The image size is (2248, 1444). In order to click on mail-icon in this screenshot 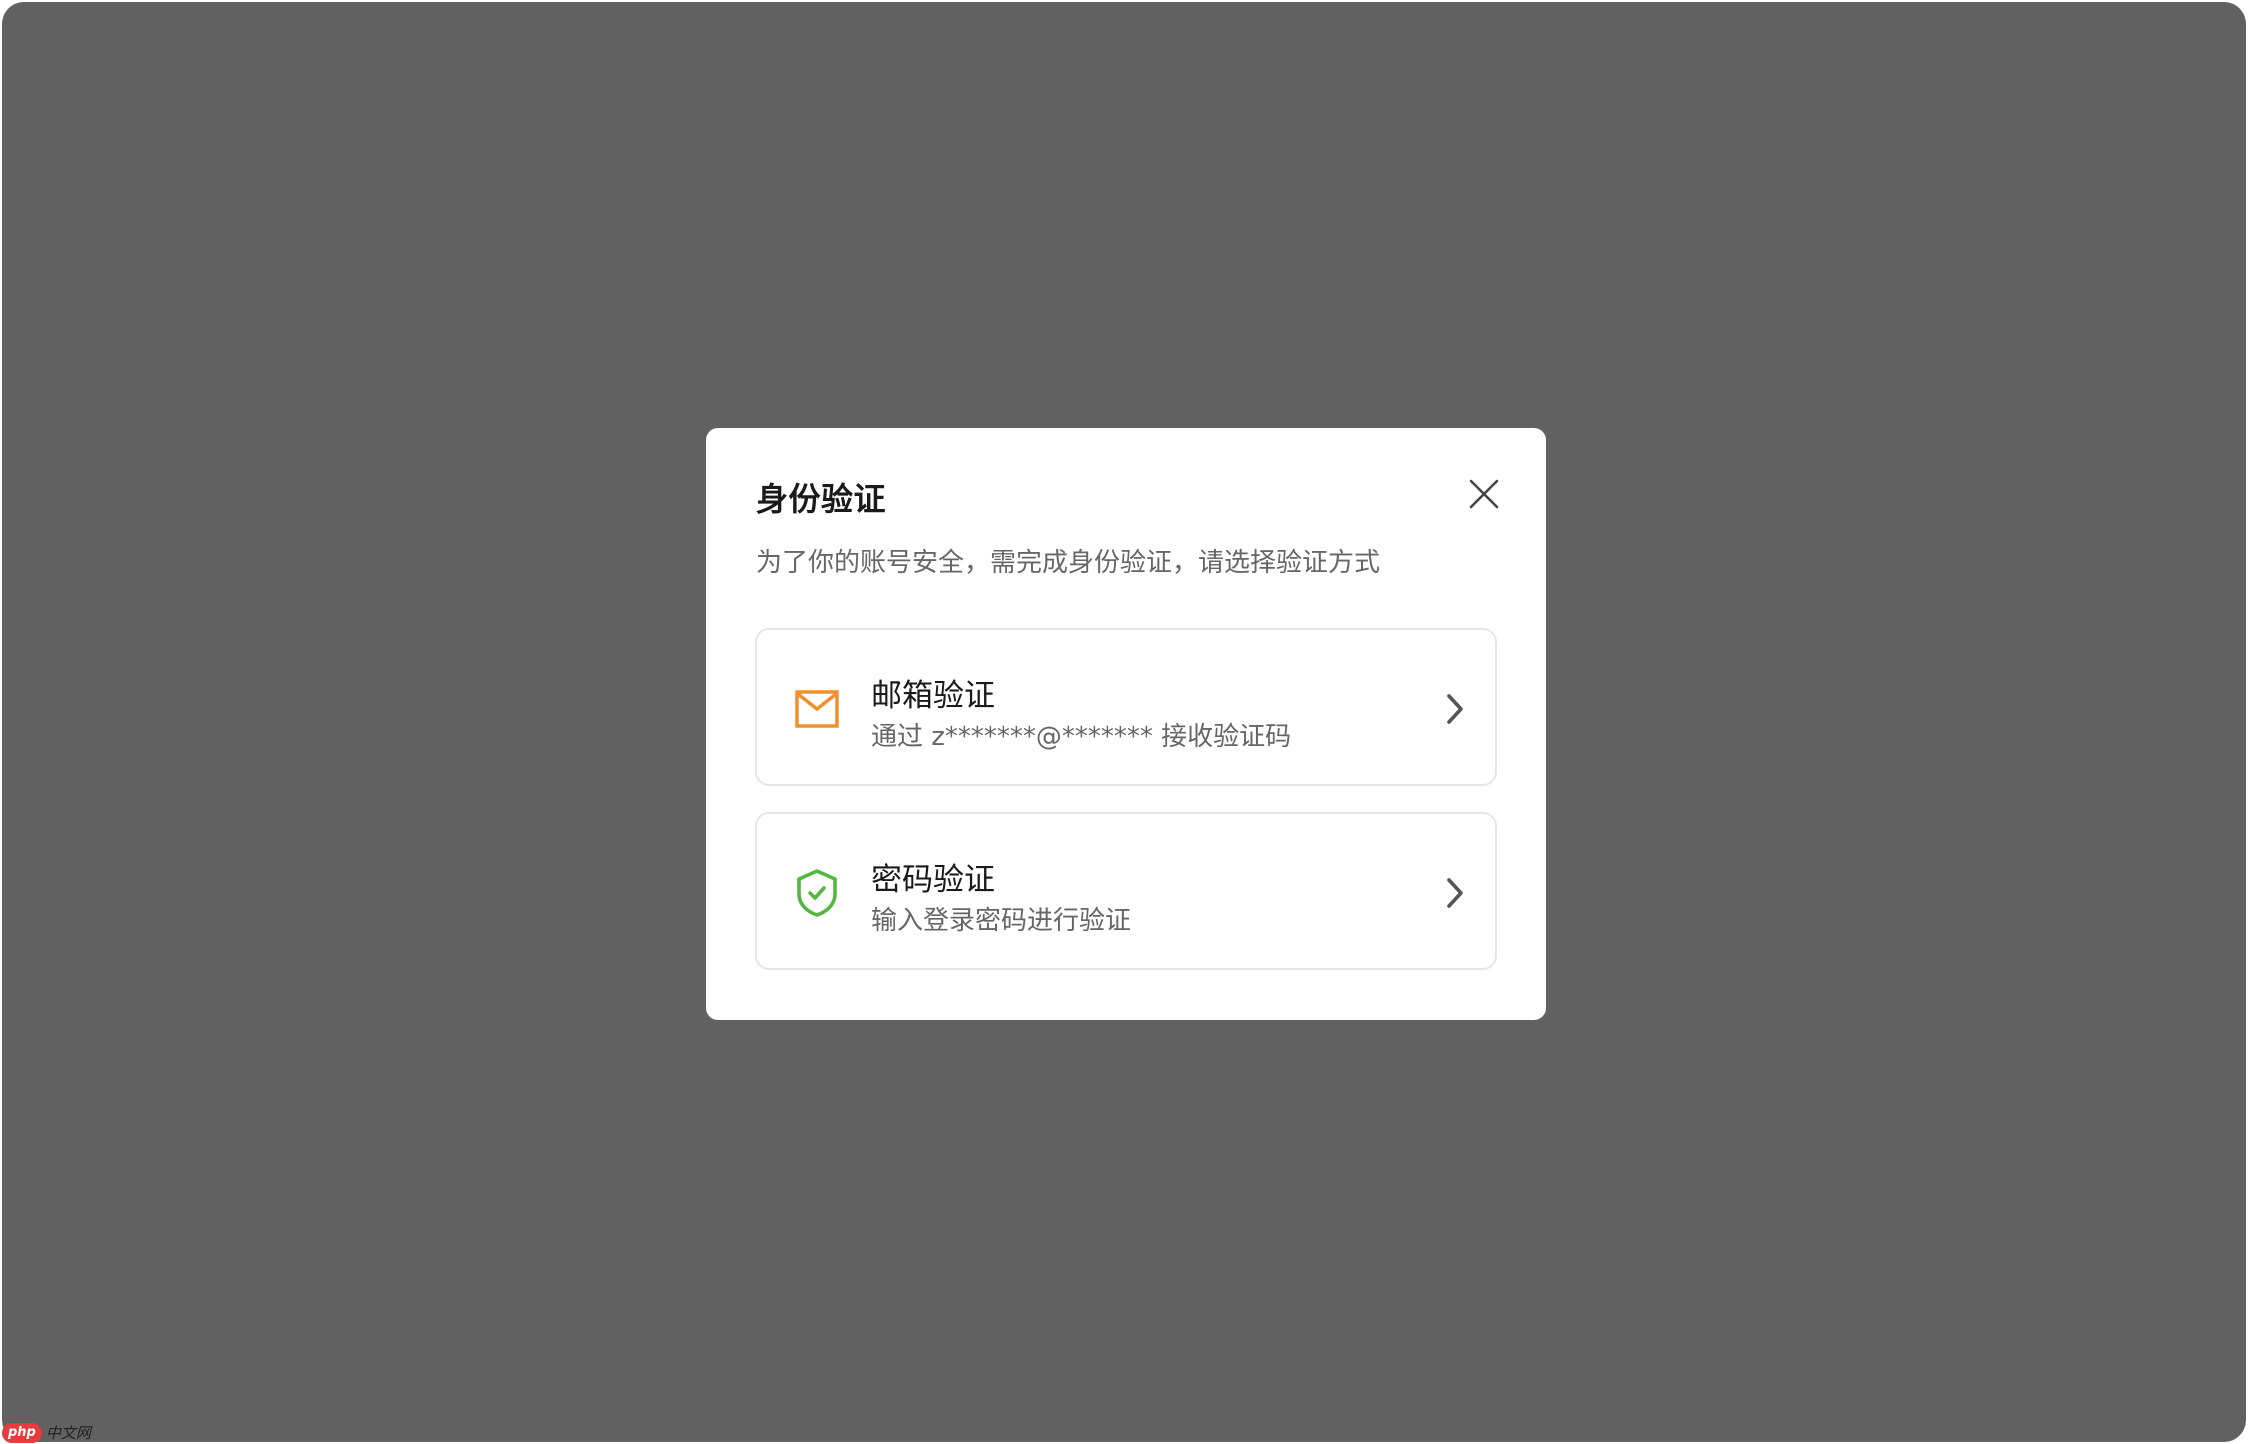, I will do `click(817, 709)`.